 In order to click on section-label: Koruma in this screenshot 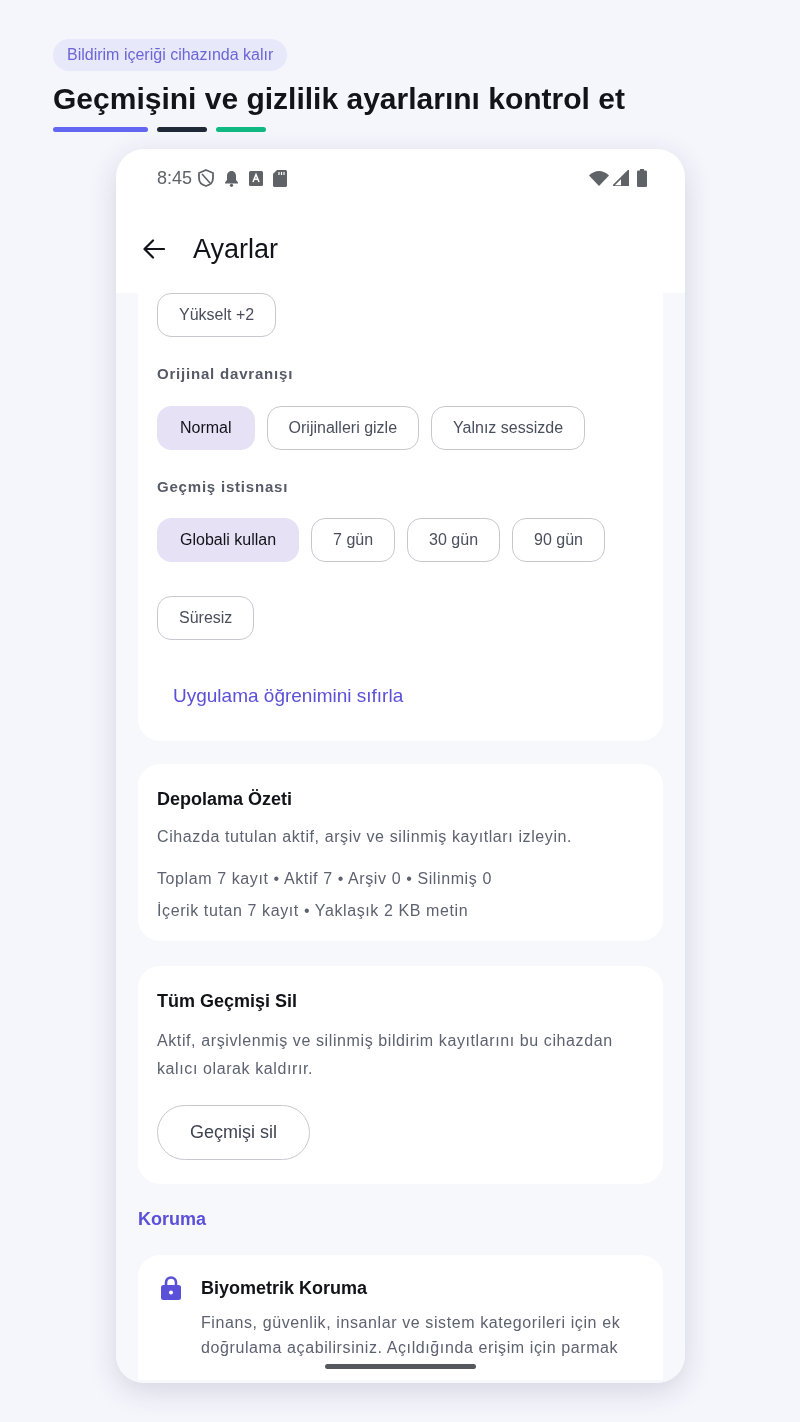, I will do `click(172, 1219)`.